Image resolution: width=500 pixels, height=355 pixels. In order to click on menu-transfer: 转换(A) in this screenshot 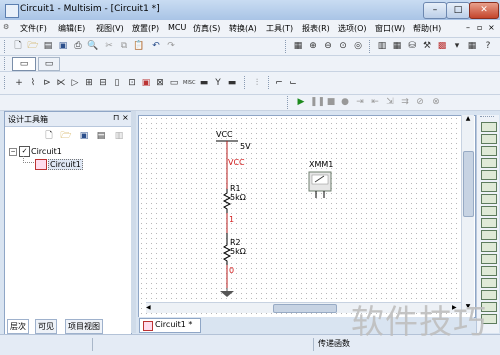, I will do `click(243, 28)`.